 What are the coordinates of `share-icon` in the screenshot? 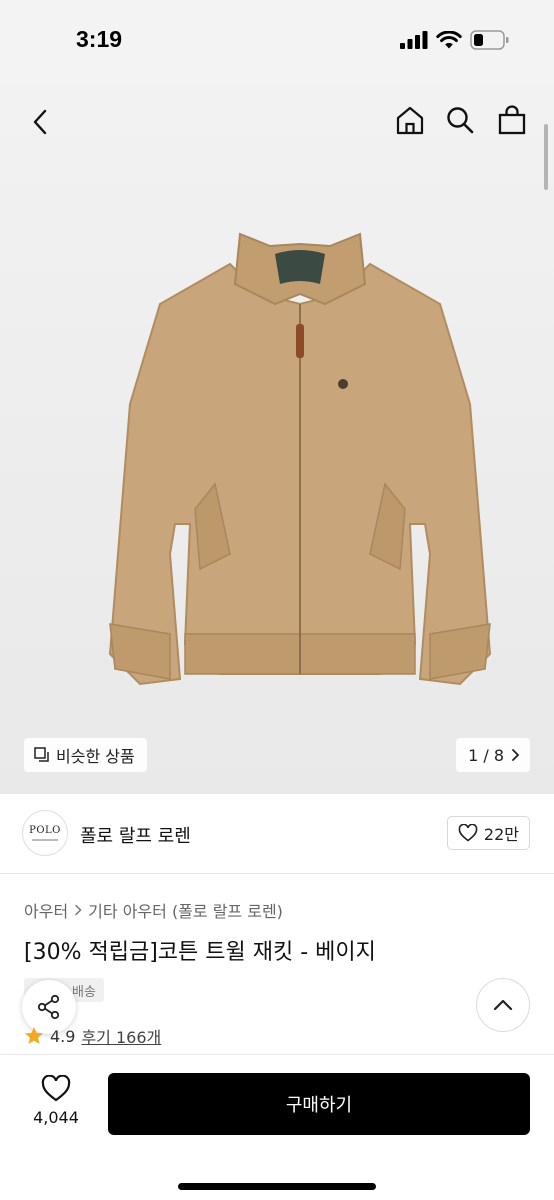 It's located at (48, 1007).